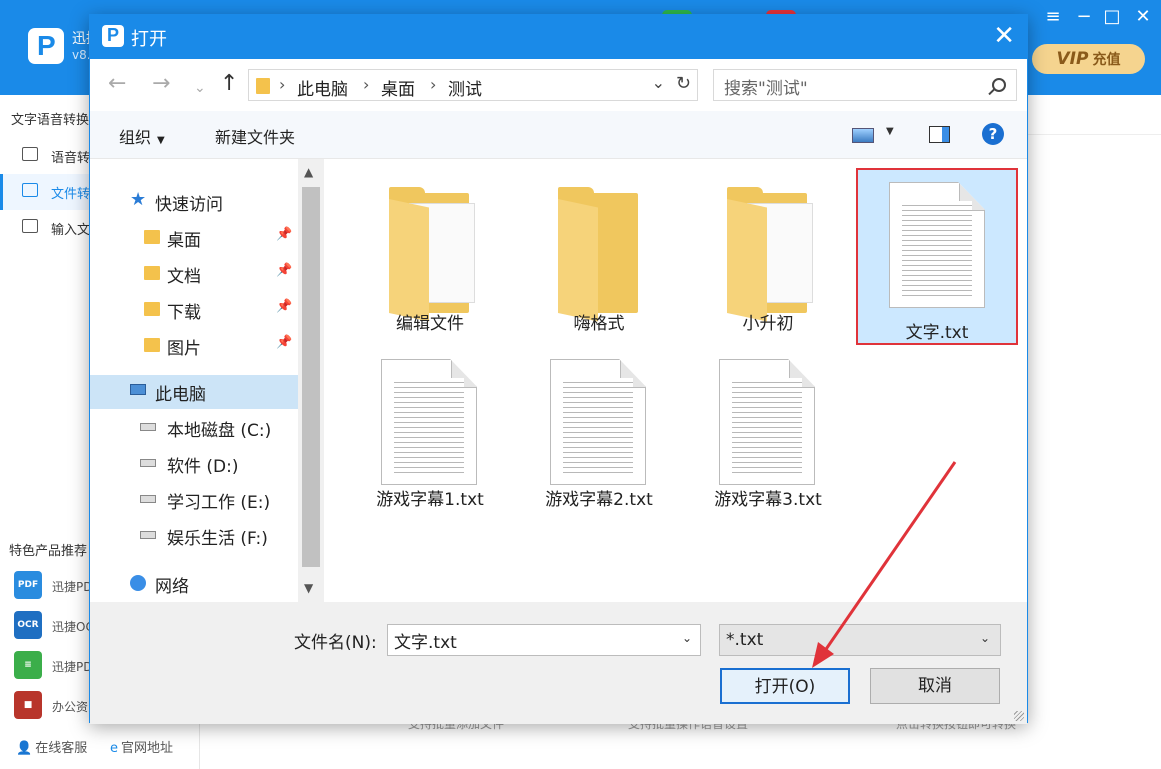  I want to click on forward-arrow-icon: →, so click(161, 84).